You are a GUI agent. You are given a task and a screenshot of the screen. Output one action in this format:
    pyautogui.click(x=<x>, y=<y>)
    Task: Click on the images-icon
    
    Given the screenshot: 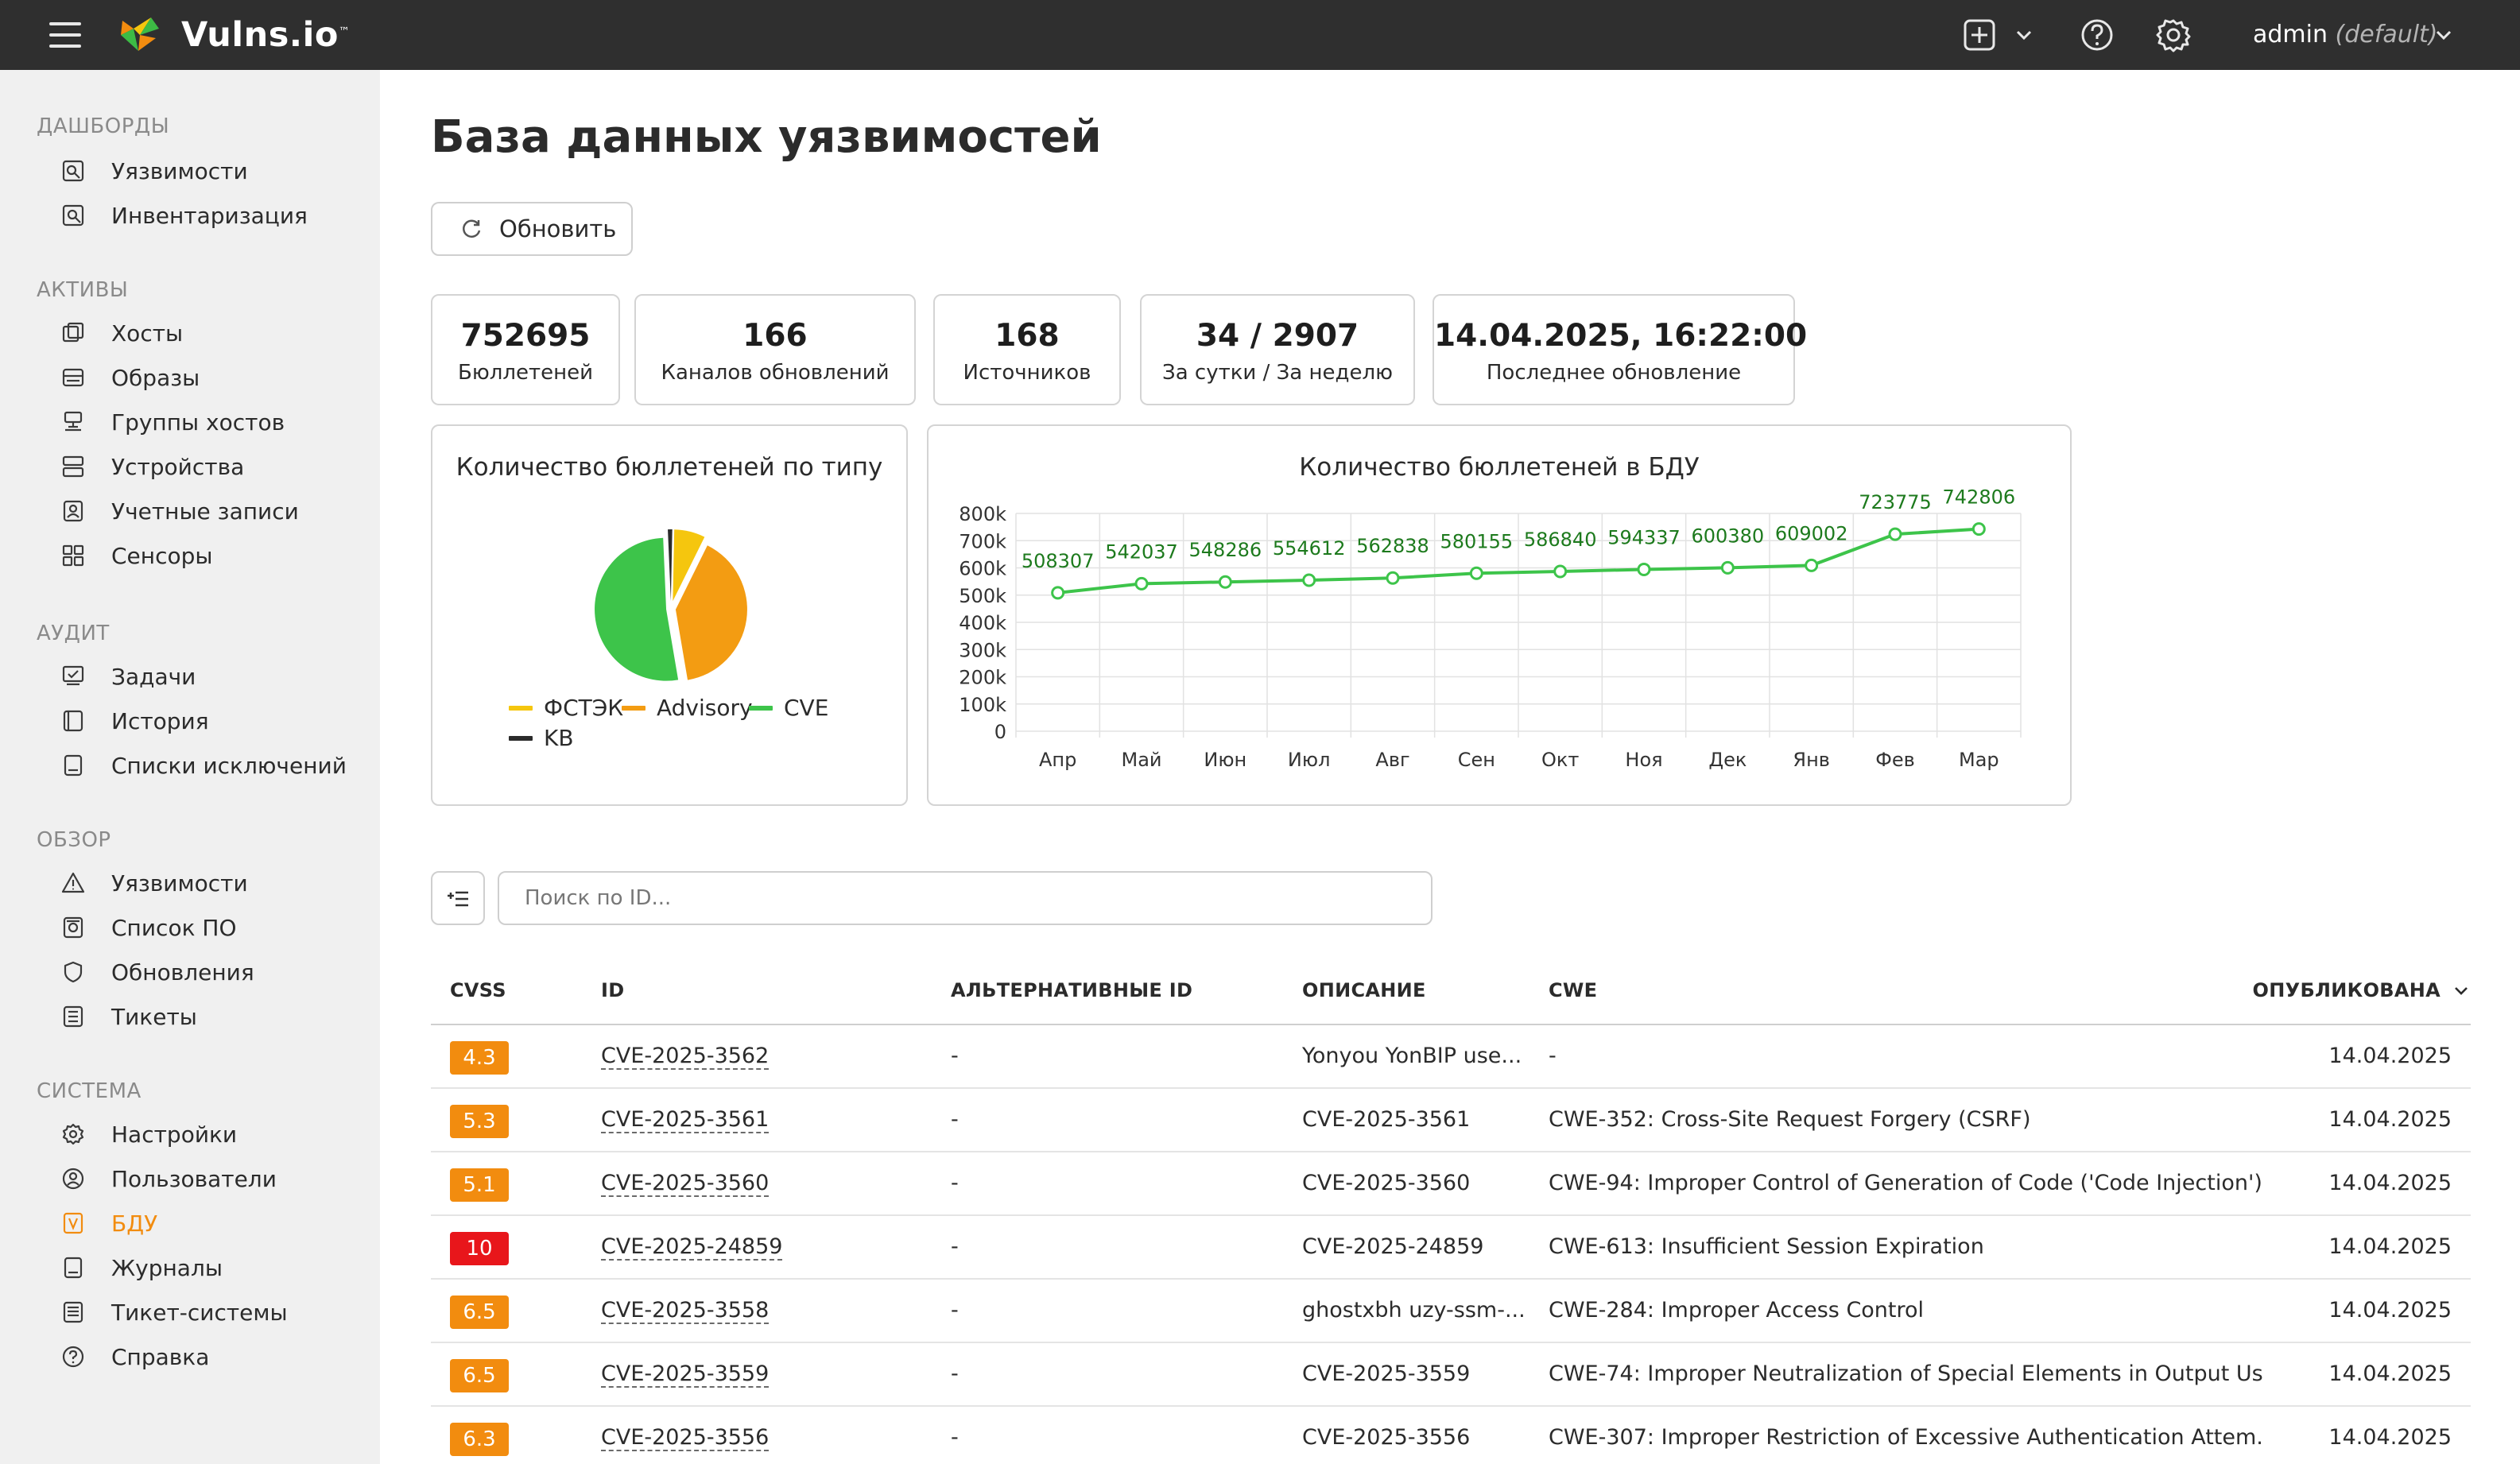 What is the action you would take?
    pyautogui.click(x=73, y=377)
    